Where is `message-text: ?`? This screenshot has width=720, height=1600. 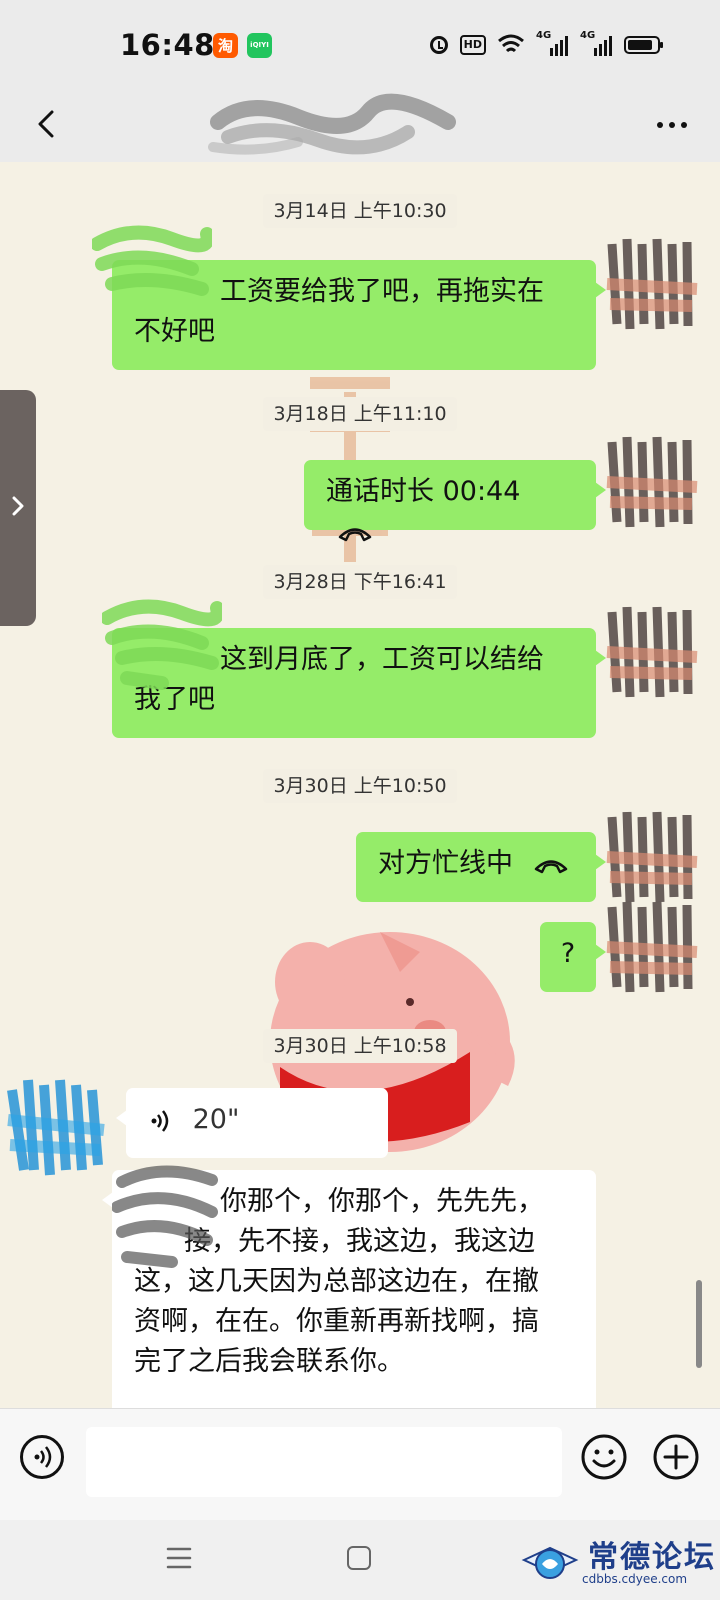
message-text: ? is located at coordinates (568, 953).